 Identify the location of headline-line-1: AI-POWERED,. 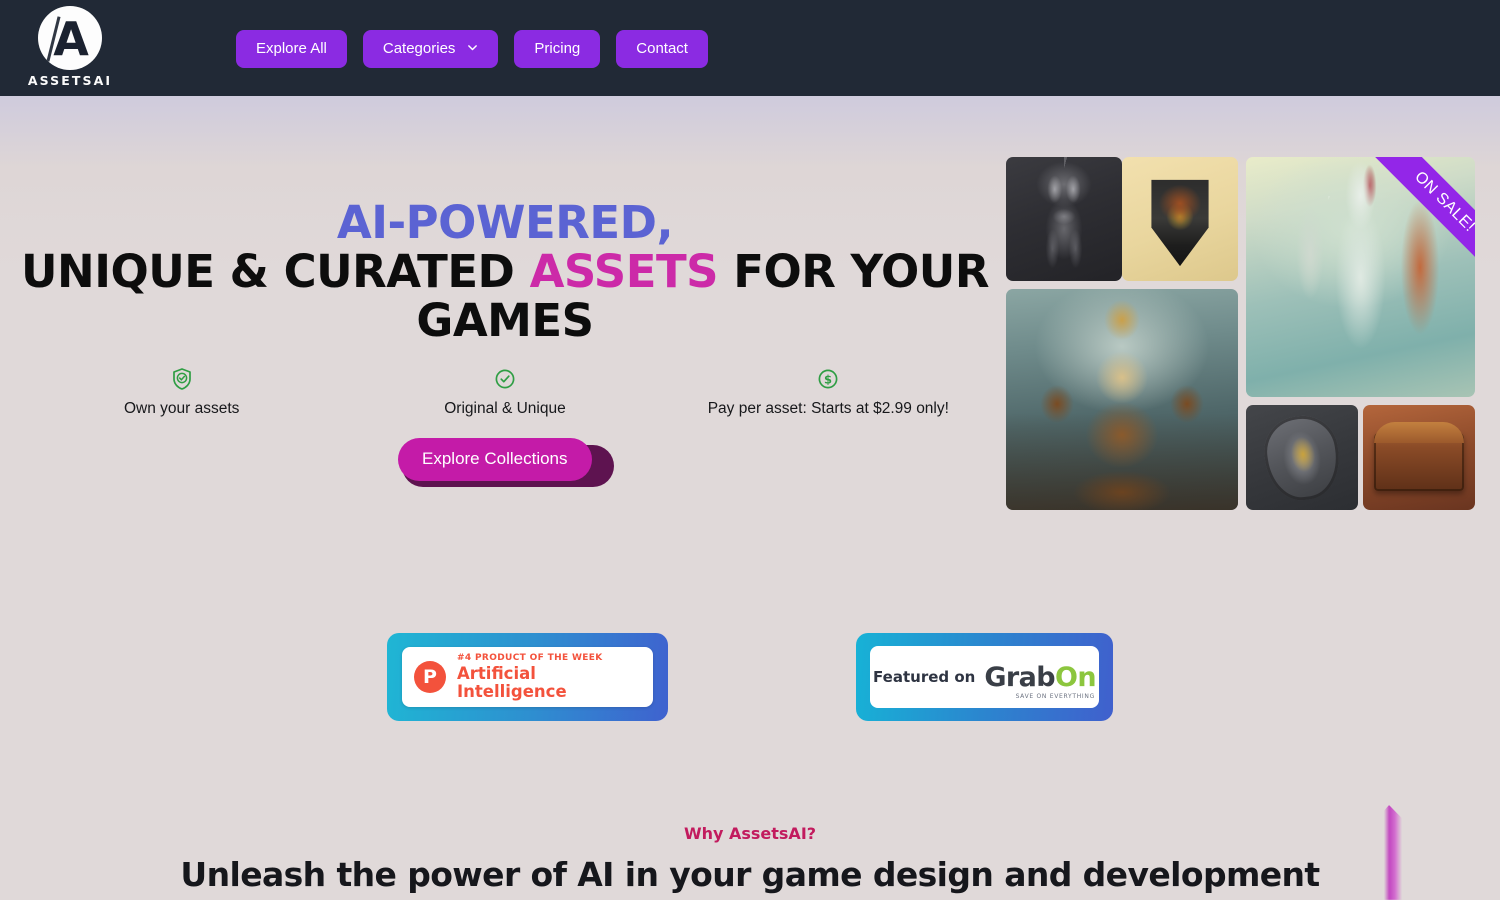
(505, 222).